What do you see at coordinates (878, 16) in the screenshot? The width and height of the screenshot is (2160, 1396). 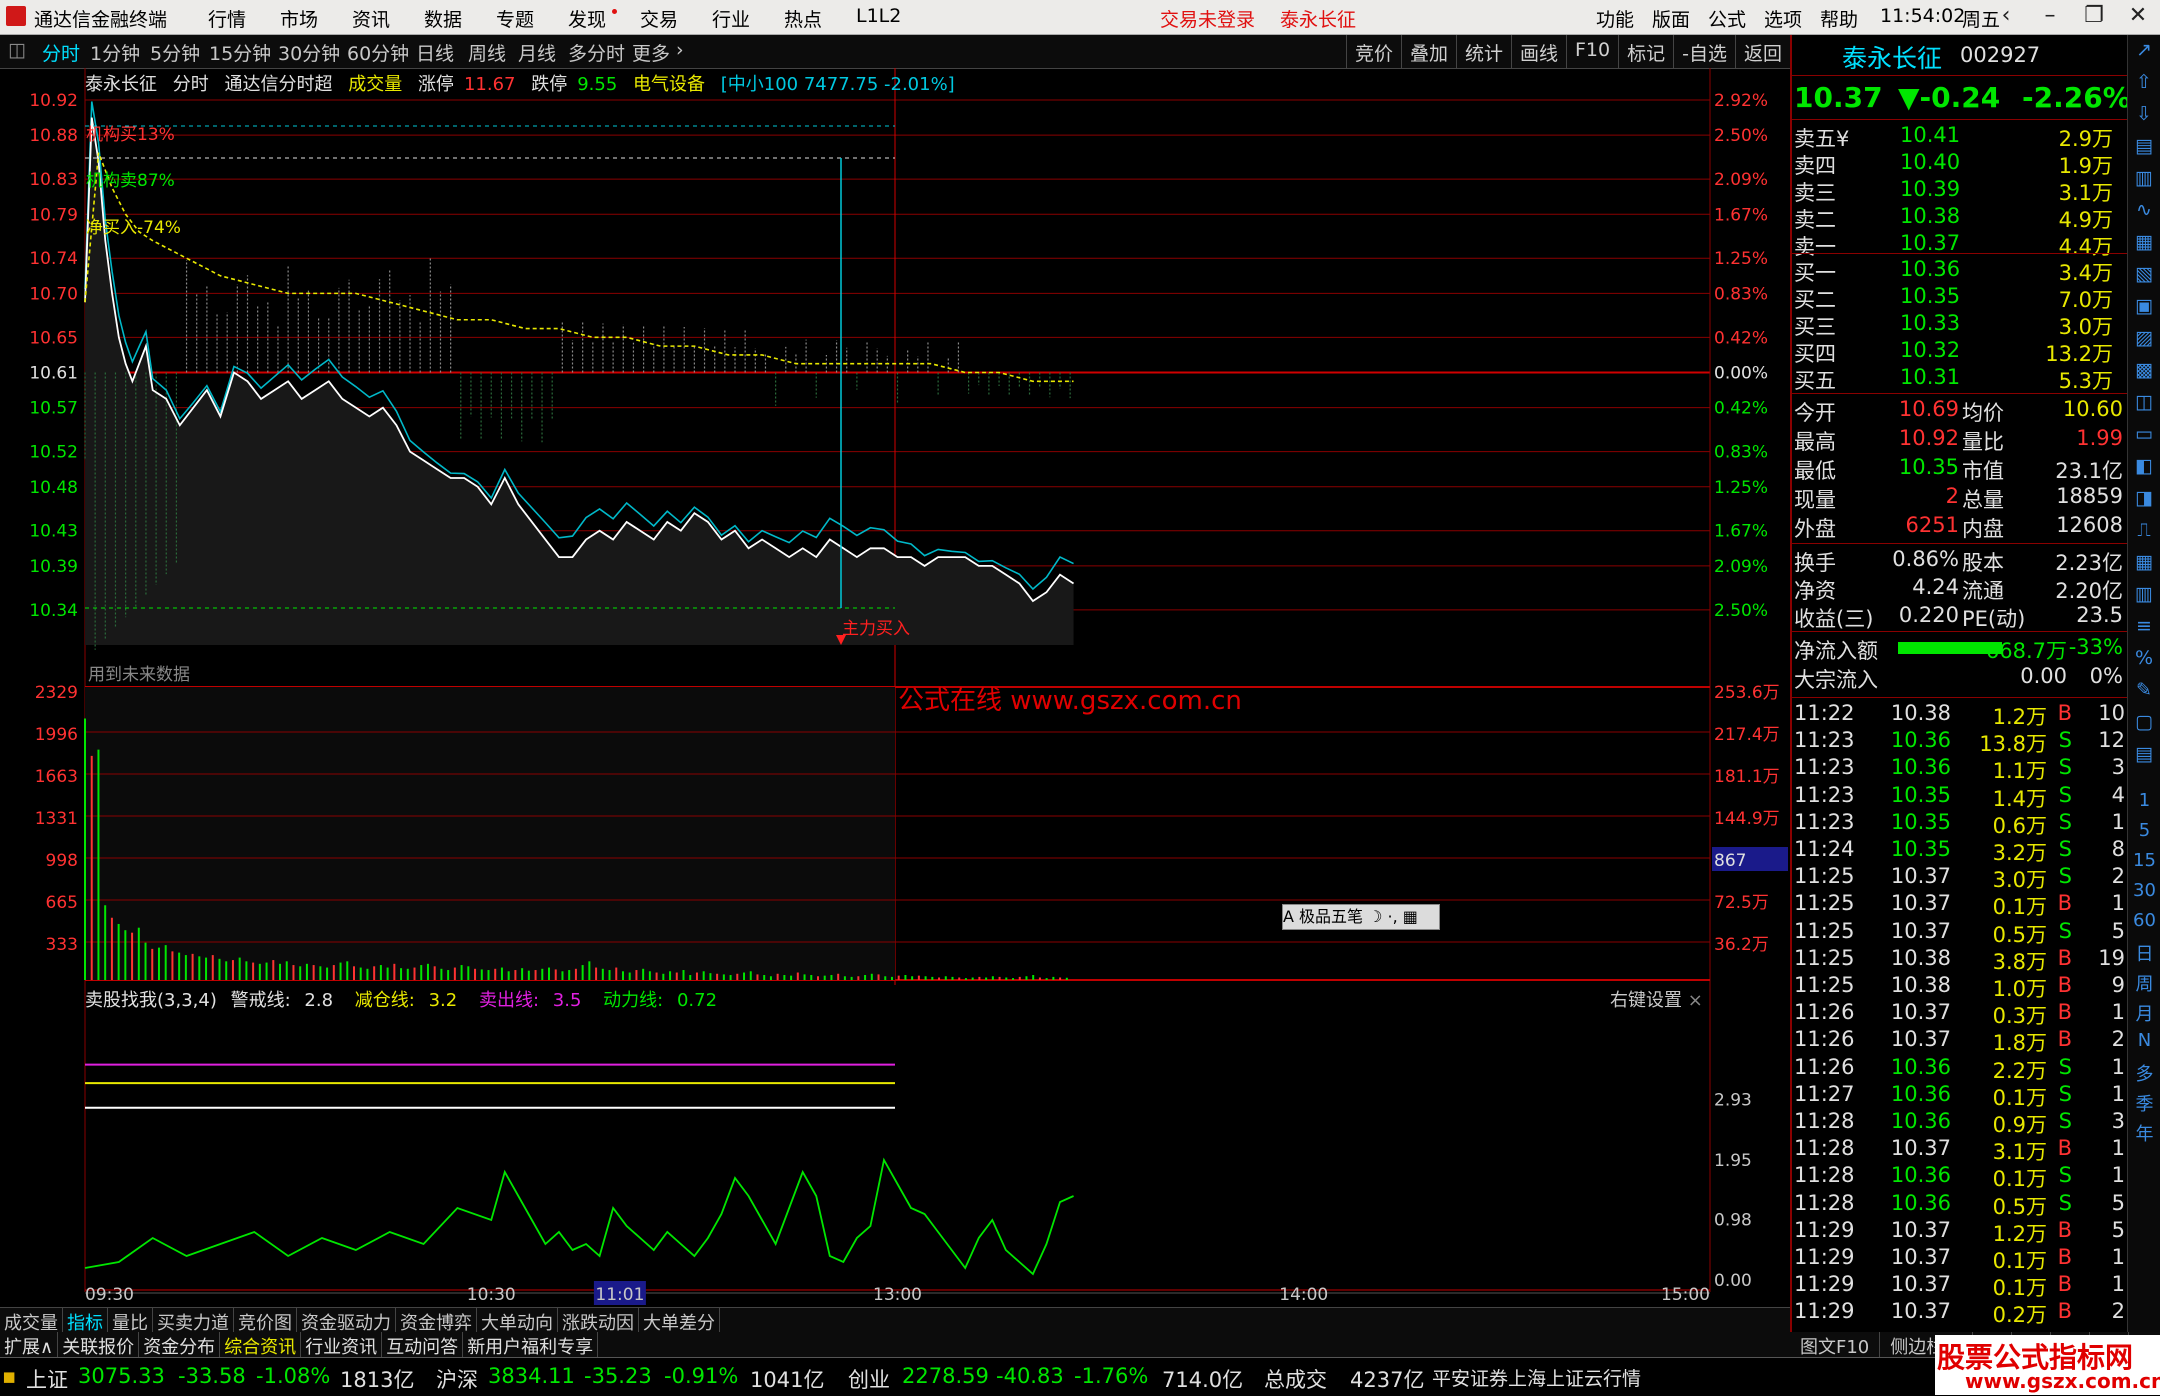 I see `menu-l1l2: L1L2` at bounding box center [878, 16].